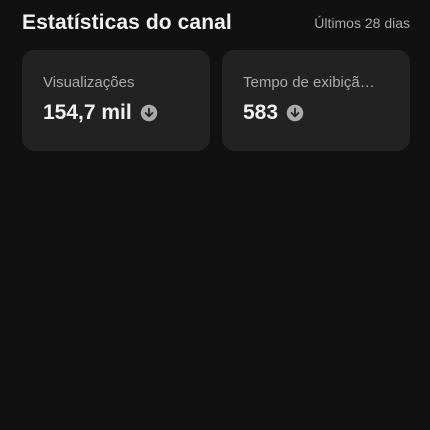 Image resolution: width=430 pixels, height=430 pixels. I want to click on watch-time-value-row: 583, so click(316, 113).